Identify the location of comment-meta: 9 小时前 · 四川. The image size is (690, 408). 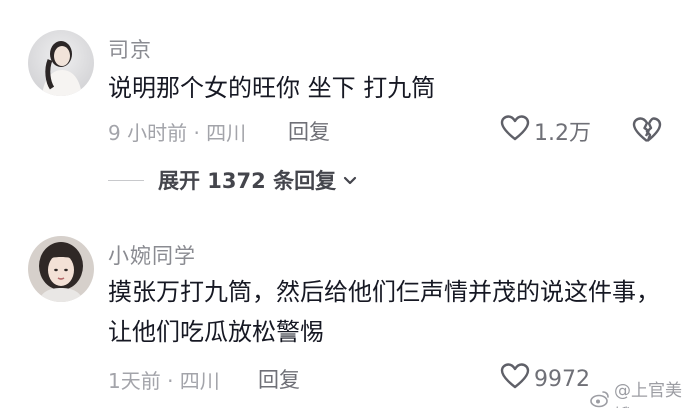
(177, 133).